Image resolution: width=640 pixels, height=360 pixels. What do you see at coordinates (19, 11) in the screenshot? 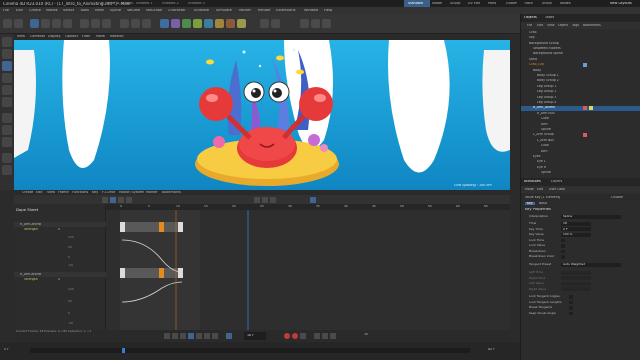
I see `menu-edit: Edit` at bounding box center [19, 11].